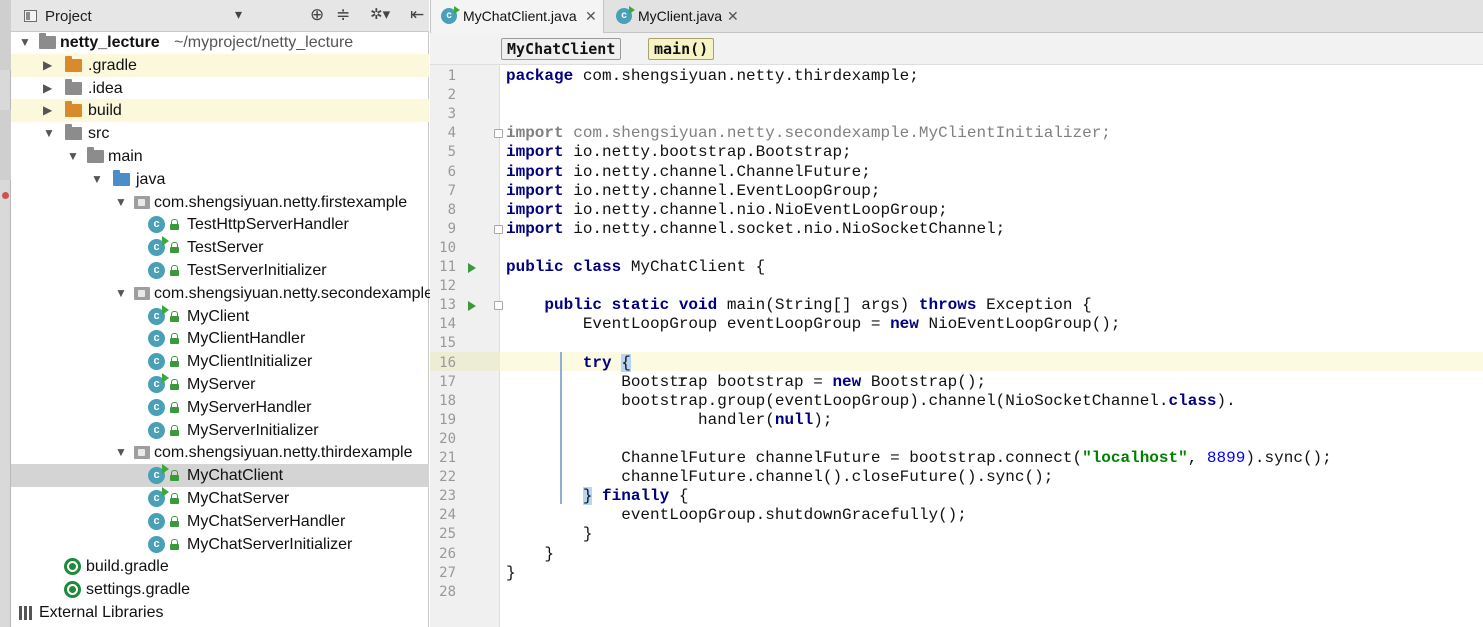 This screenshot has width=1483, height=627. What do you see at coordinates (991, 361) in the screenshot?
I see `current-line-highlight` at bounding box center [991, 361].